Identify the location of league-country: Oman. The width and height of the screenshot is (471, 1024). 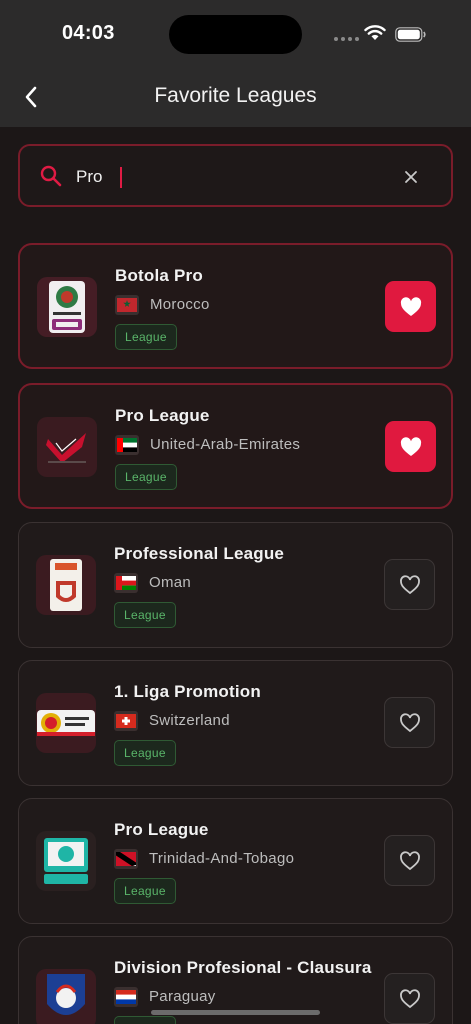
(170, 582).